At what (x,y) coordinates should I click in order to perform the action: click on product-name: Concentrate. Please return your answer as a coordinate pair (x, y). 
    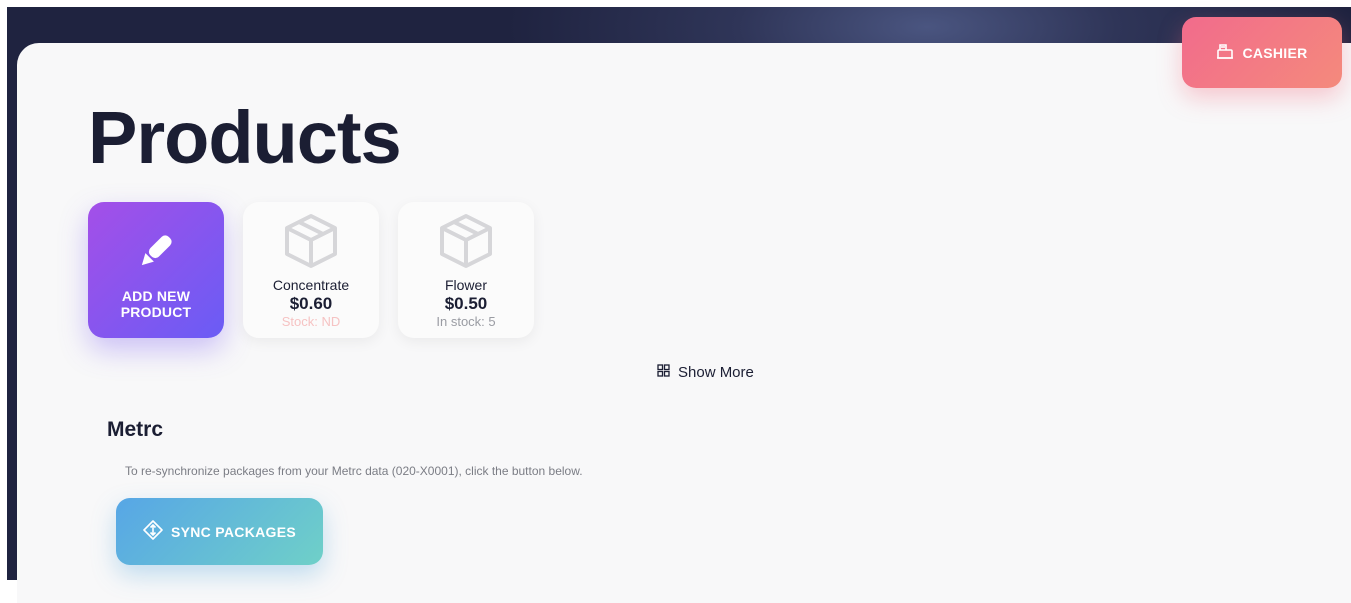
    Looking at the image, I should click on (311, 285).